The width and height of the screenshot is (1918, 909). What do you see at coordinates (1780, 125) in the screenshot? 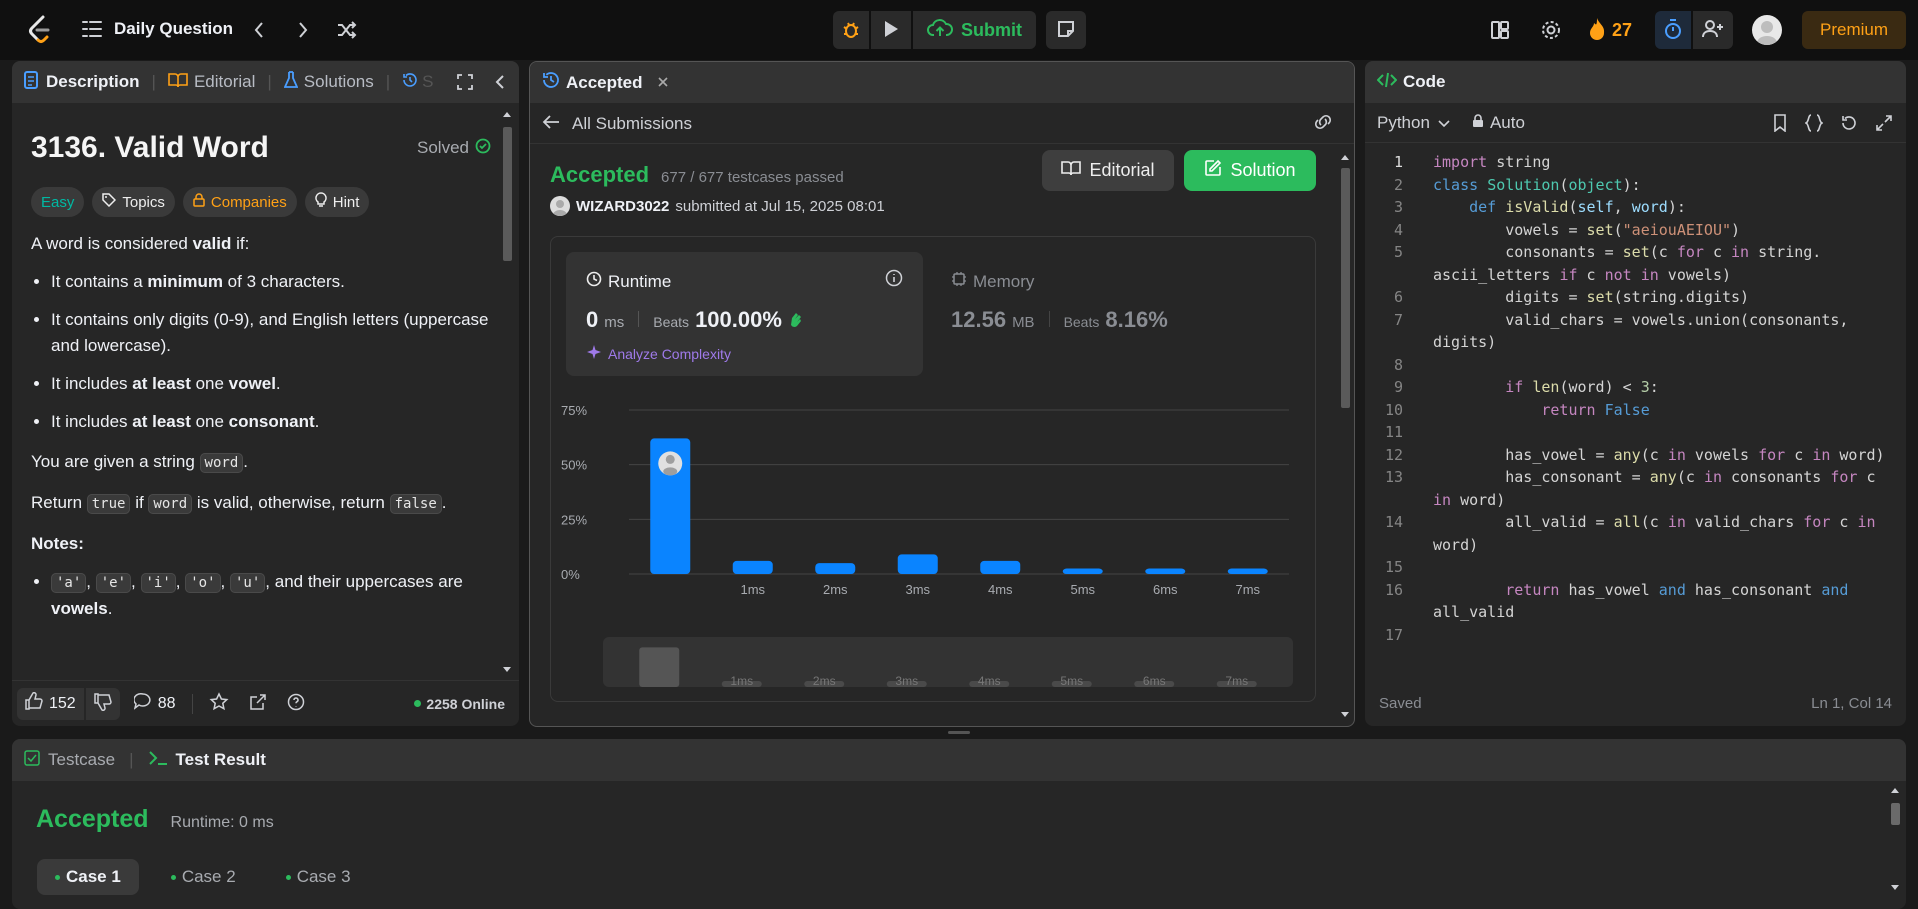
I see `bookmark-icon` at bounding box center [1780, 125].